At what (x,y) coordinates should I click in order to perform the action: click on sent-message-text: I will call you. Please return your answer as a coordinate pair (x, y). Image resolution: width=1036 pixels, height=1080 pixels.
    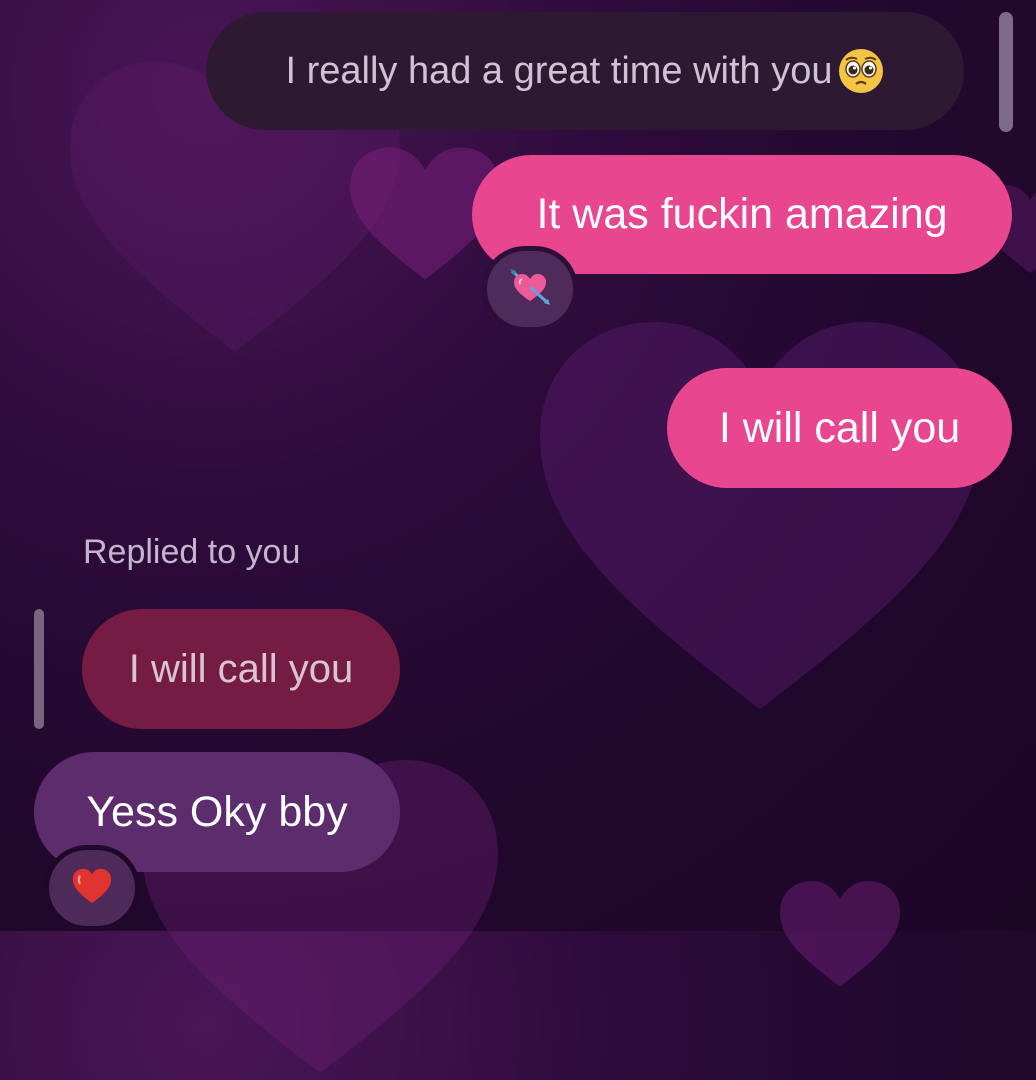
    Looking at the image, I should click on (839, 427).